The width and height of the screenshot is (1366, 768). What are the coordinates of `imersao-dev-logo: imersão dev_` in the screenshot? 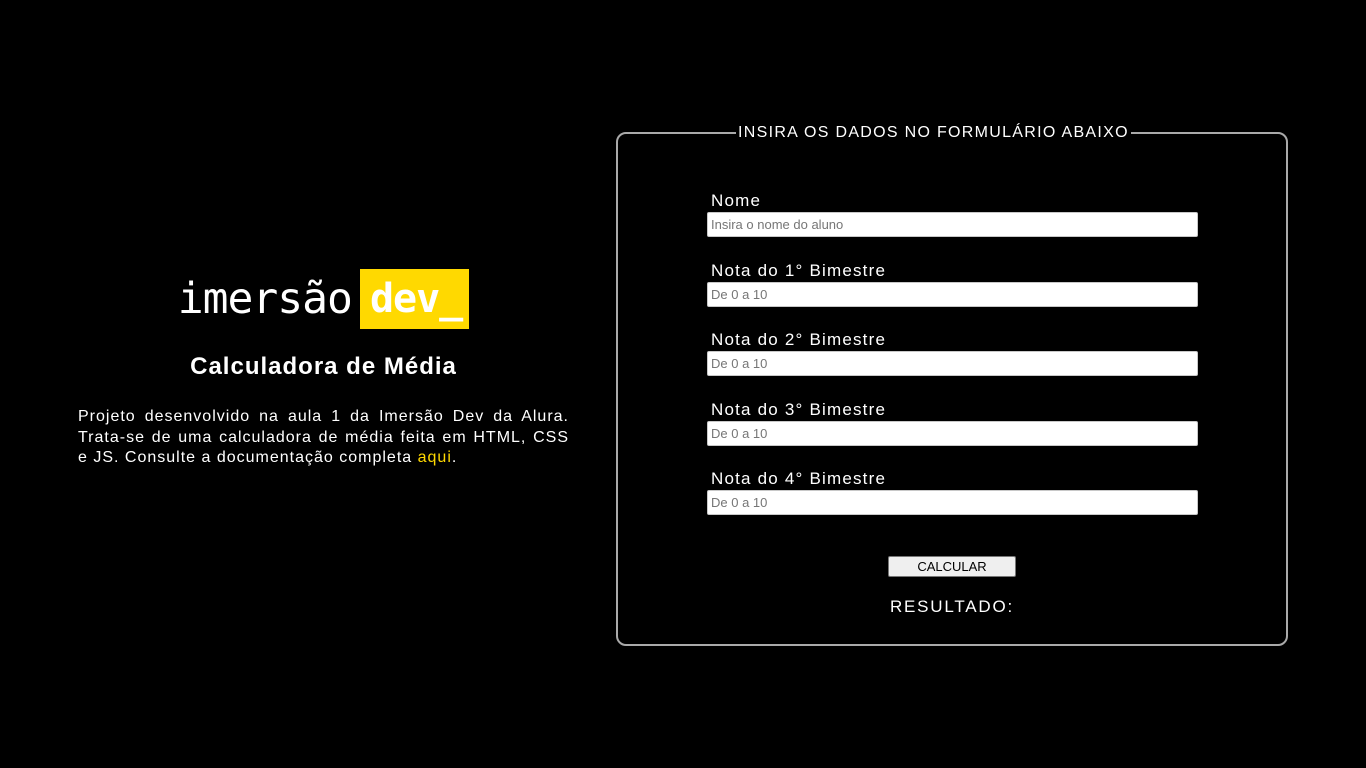 It's located at (323, 299).